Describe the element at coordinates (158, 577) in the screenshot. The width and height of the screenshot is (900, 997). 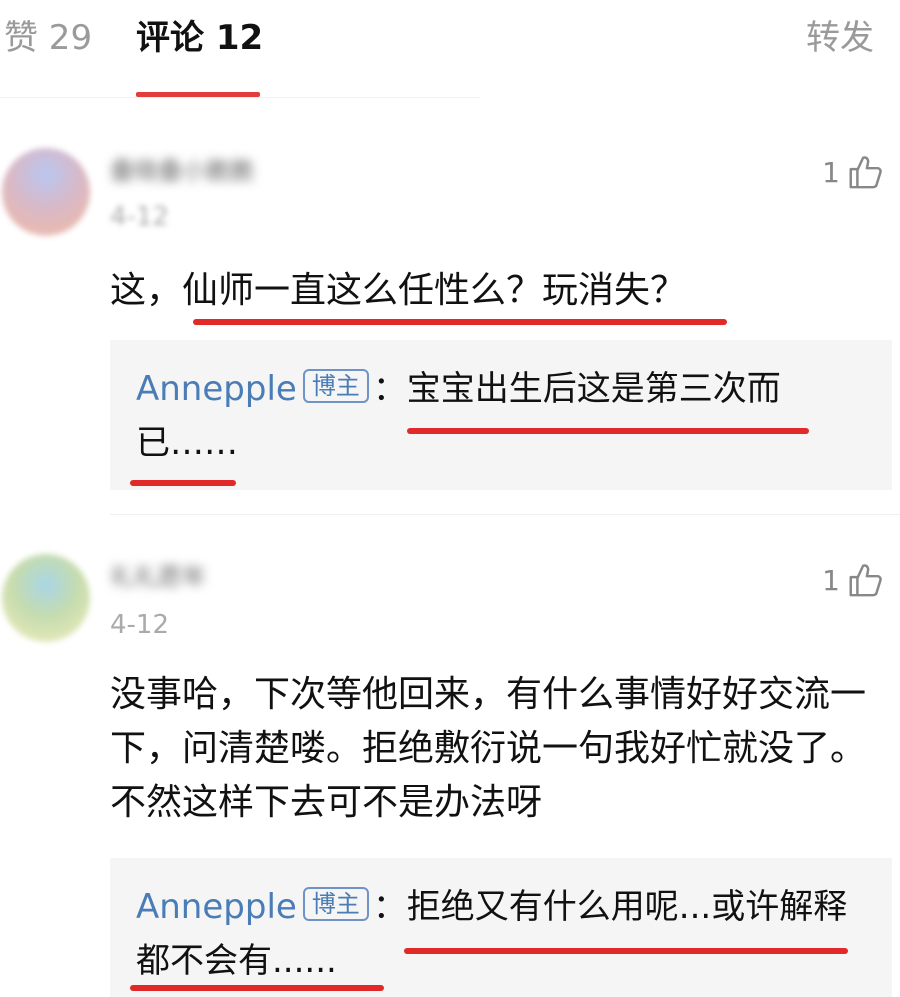
I see `comment-username: 礼礼愿年` at that location.